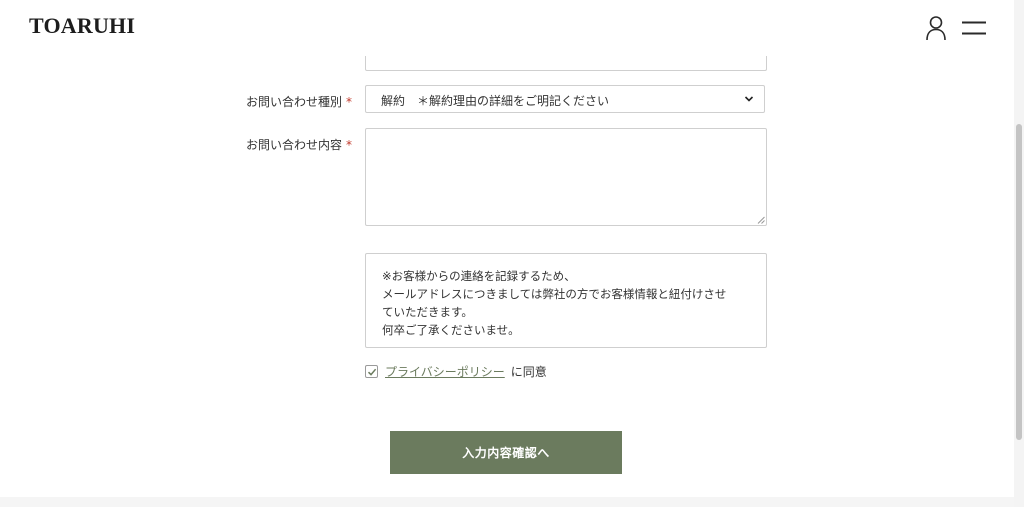  Describe the element at coordinates (427, 312) in the screenshot. I see `notice-line: ていただきます。` at that location.